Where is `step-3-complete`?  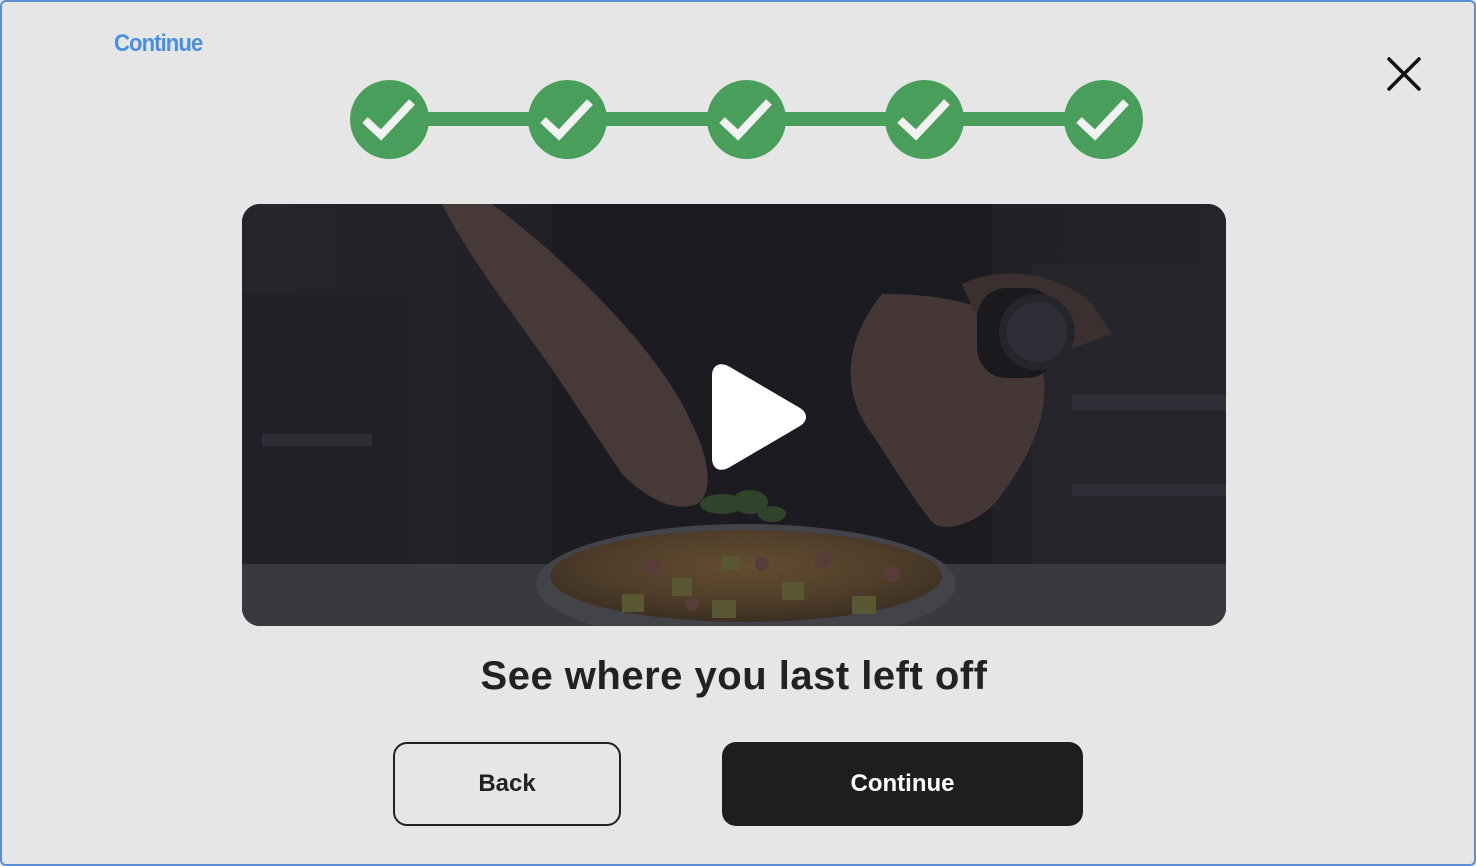
step-3-complete is located at coordinates (746, 119).